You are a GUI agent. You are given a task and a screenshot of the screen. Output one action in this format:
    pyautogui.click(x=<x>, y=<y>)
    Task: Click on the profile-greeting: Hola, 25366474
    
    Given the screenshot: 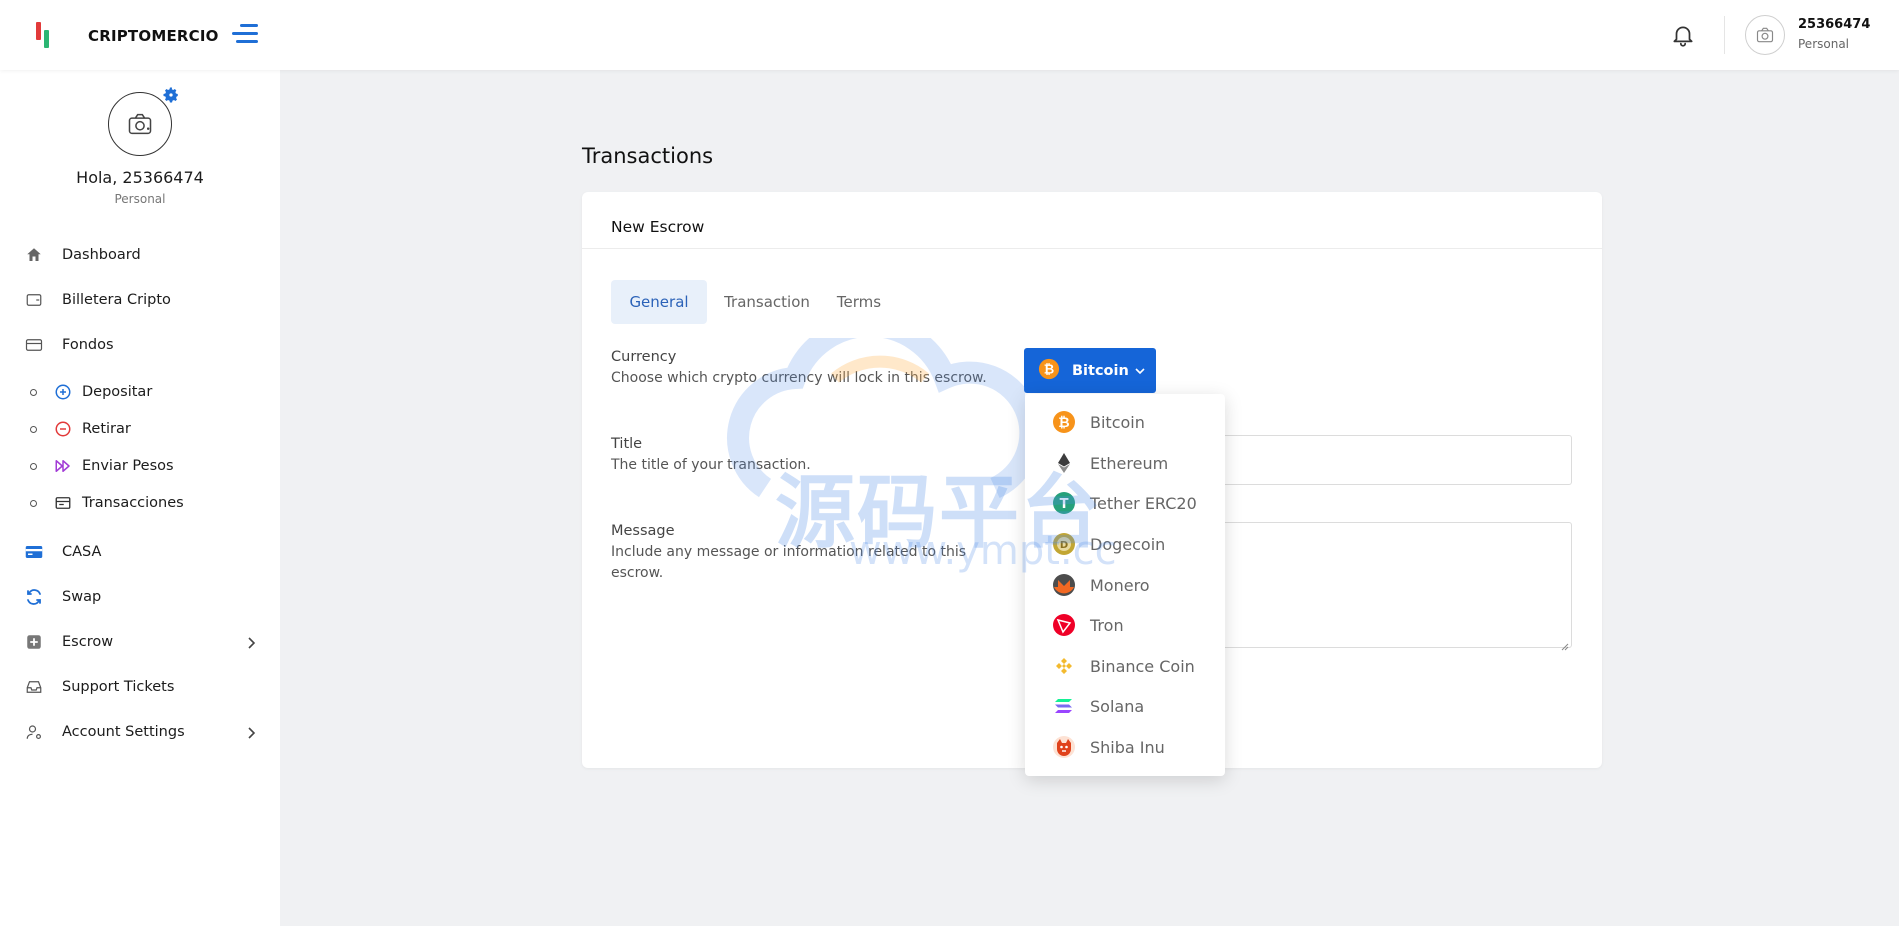 What is the action you would take?
    pyautogui.click(x=140, y=177)
    